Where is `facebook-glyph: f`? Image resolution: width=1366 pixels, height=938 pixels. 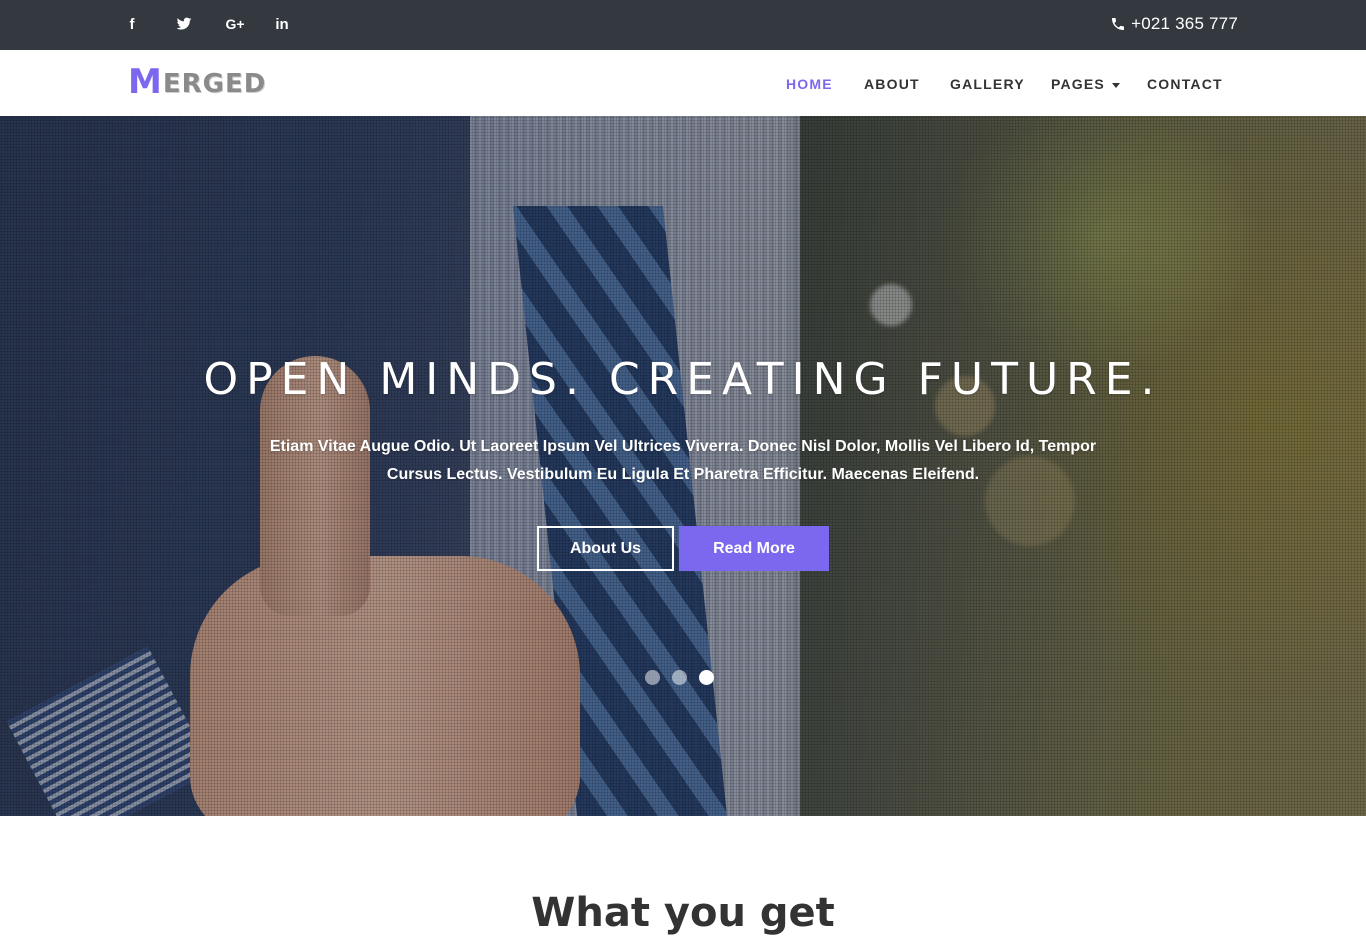
facebook-glyph: f is located at coordinates (132, 24).